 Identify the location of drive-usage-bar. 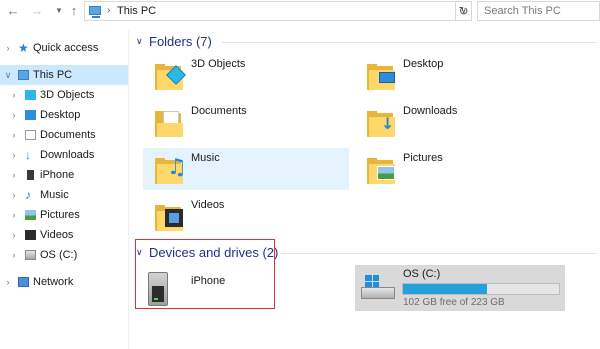
(481, 289).